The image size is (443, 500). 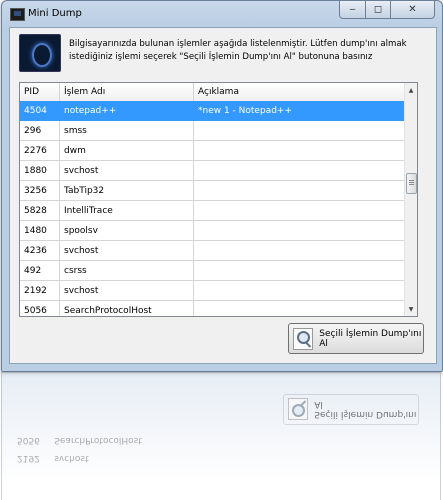 I want to click on cell-name: spoolsv, so click(x=127, y=231).